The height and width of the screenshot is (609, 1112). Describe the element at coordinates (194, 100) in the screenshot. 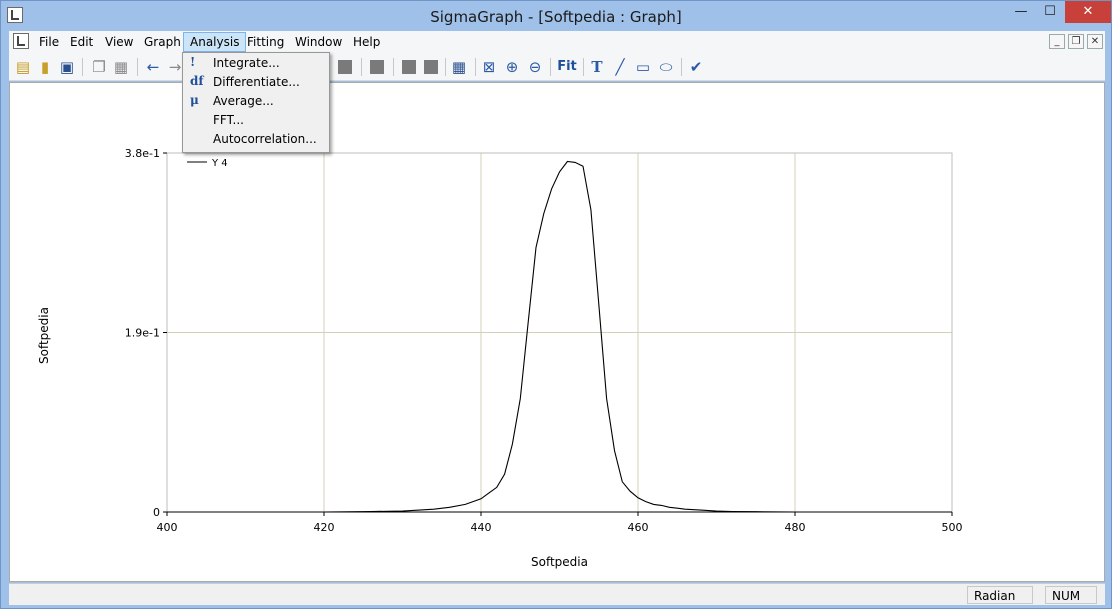

I see `average-icon: μ` at that location.